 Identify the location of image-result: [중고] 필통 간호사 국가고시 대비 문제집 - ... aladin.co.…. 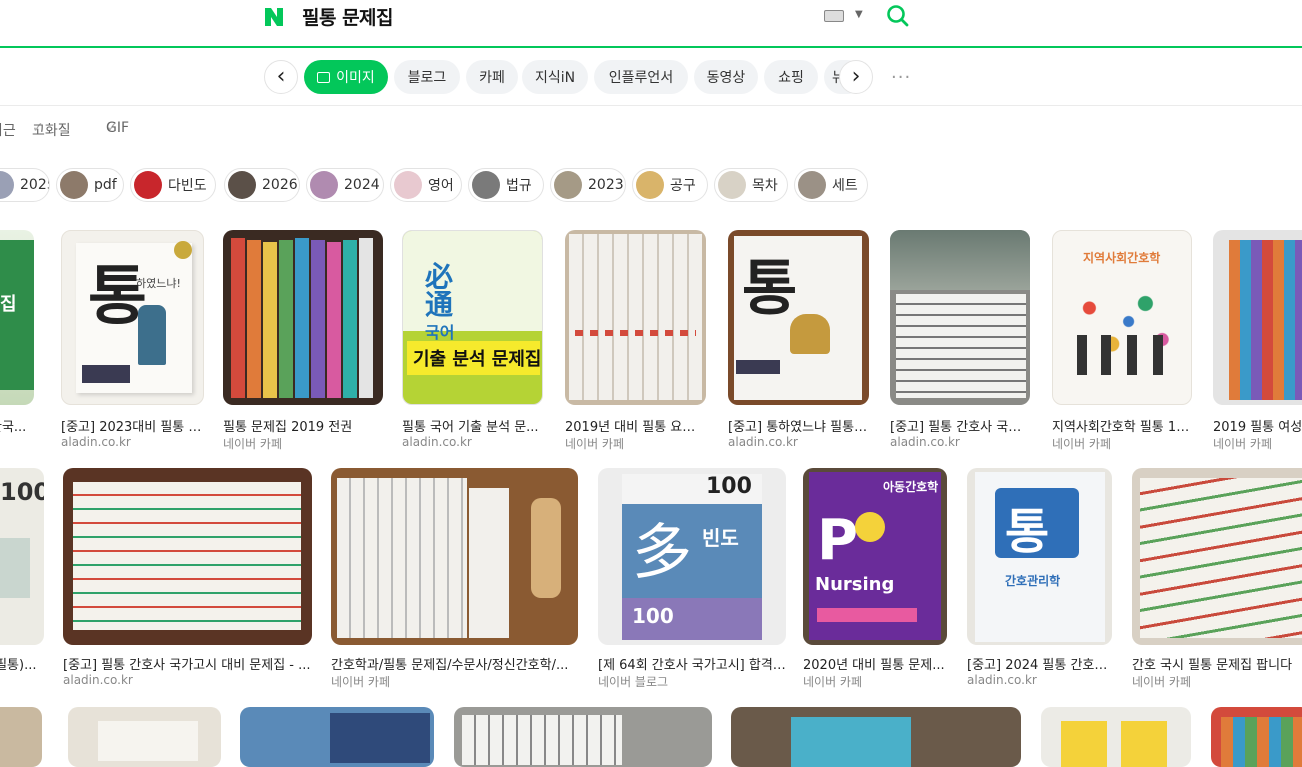
(187, 578).